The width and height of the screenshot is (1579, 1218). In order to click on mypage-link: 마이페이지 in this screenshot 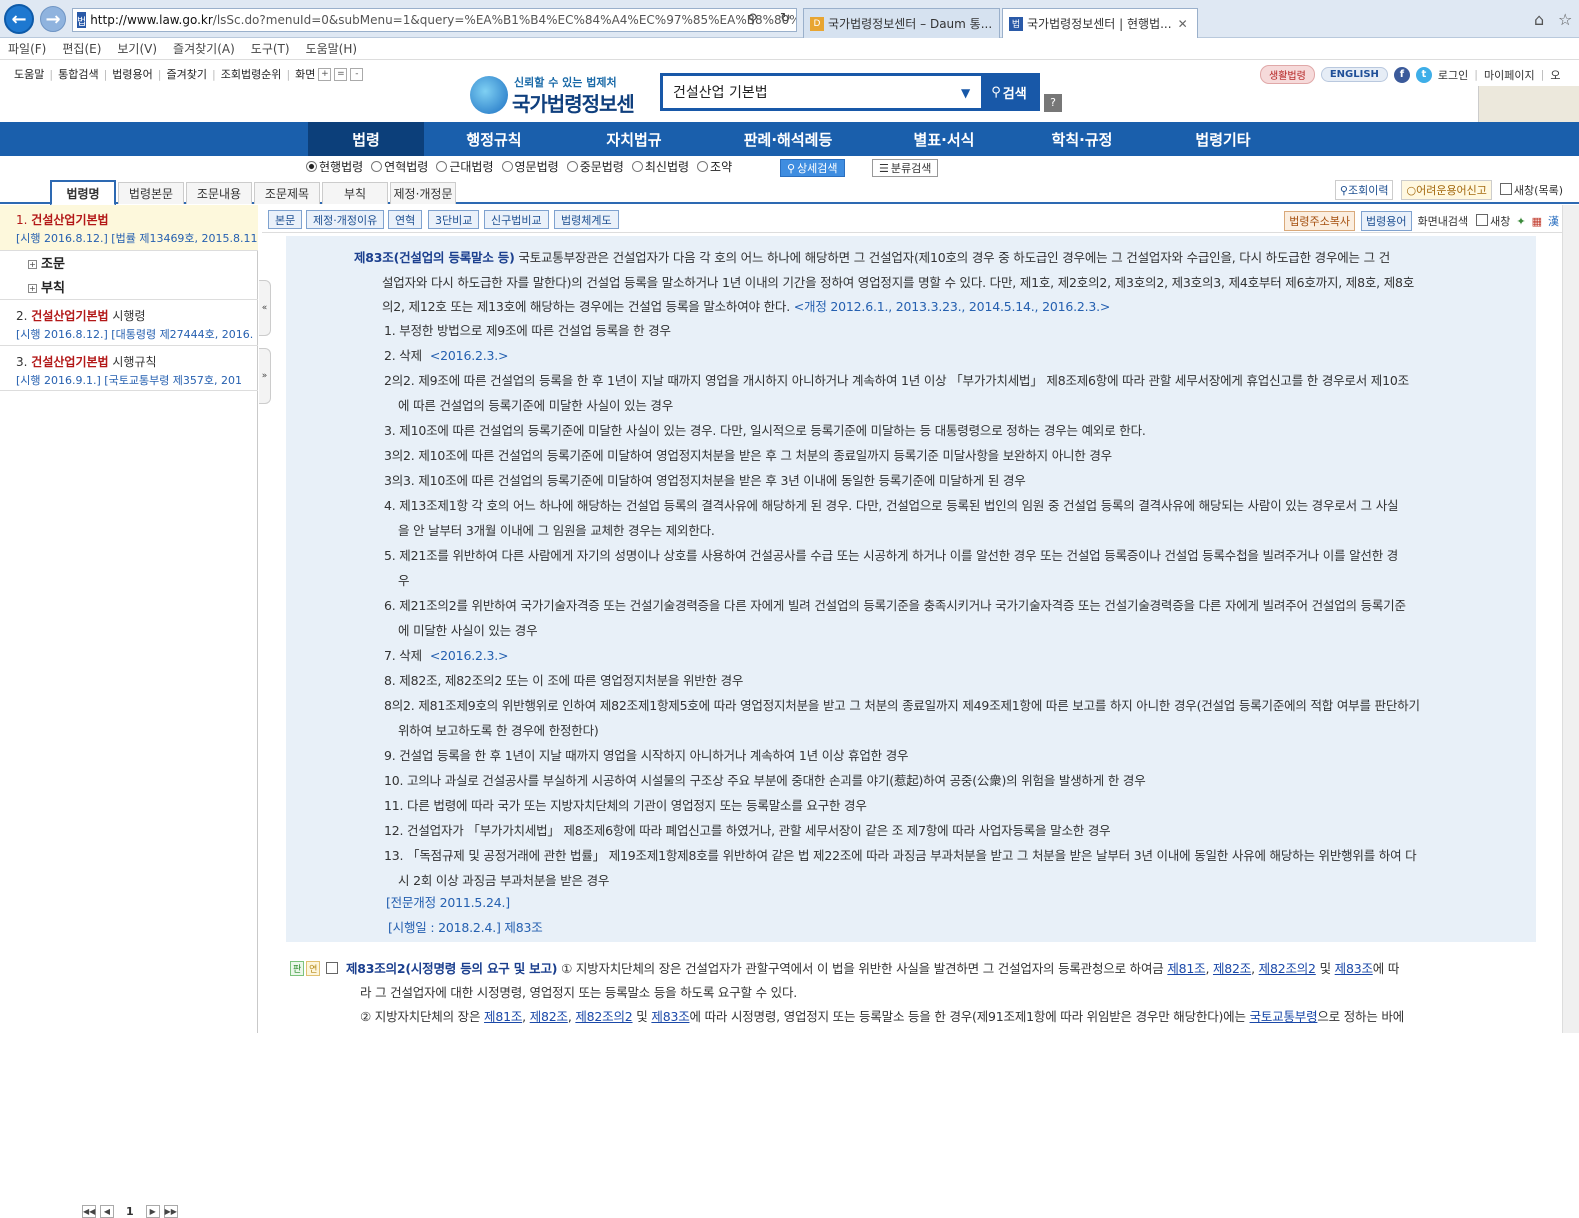, I will do `click(1509, 75)`.